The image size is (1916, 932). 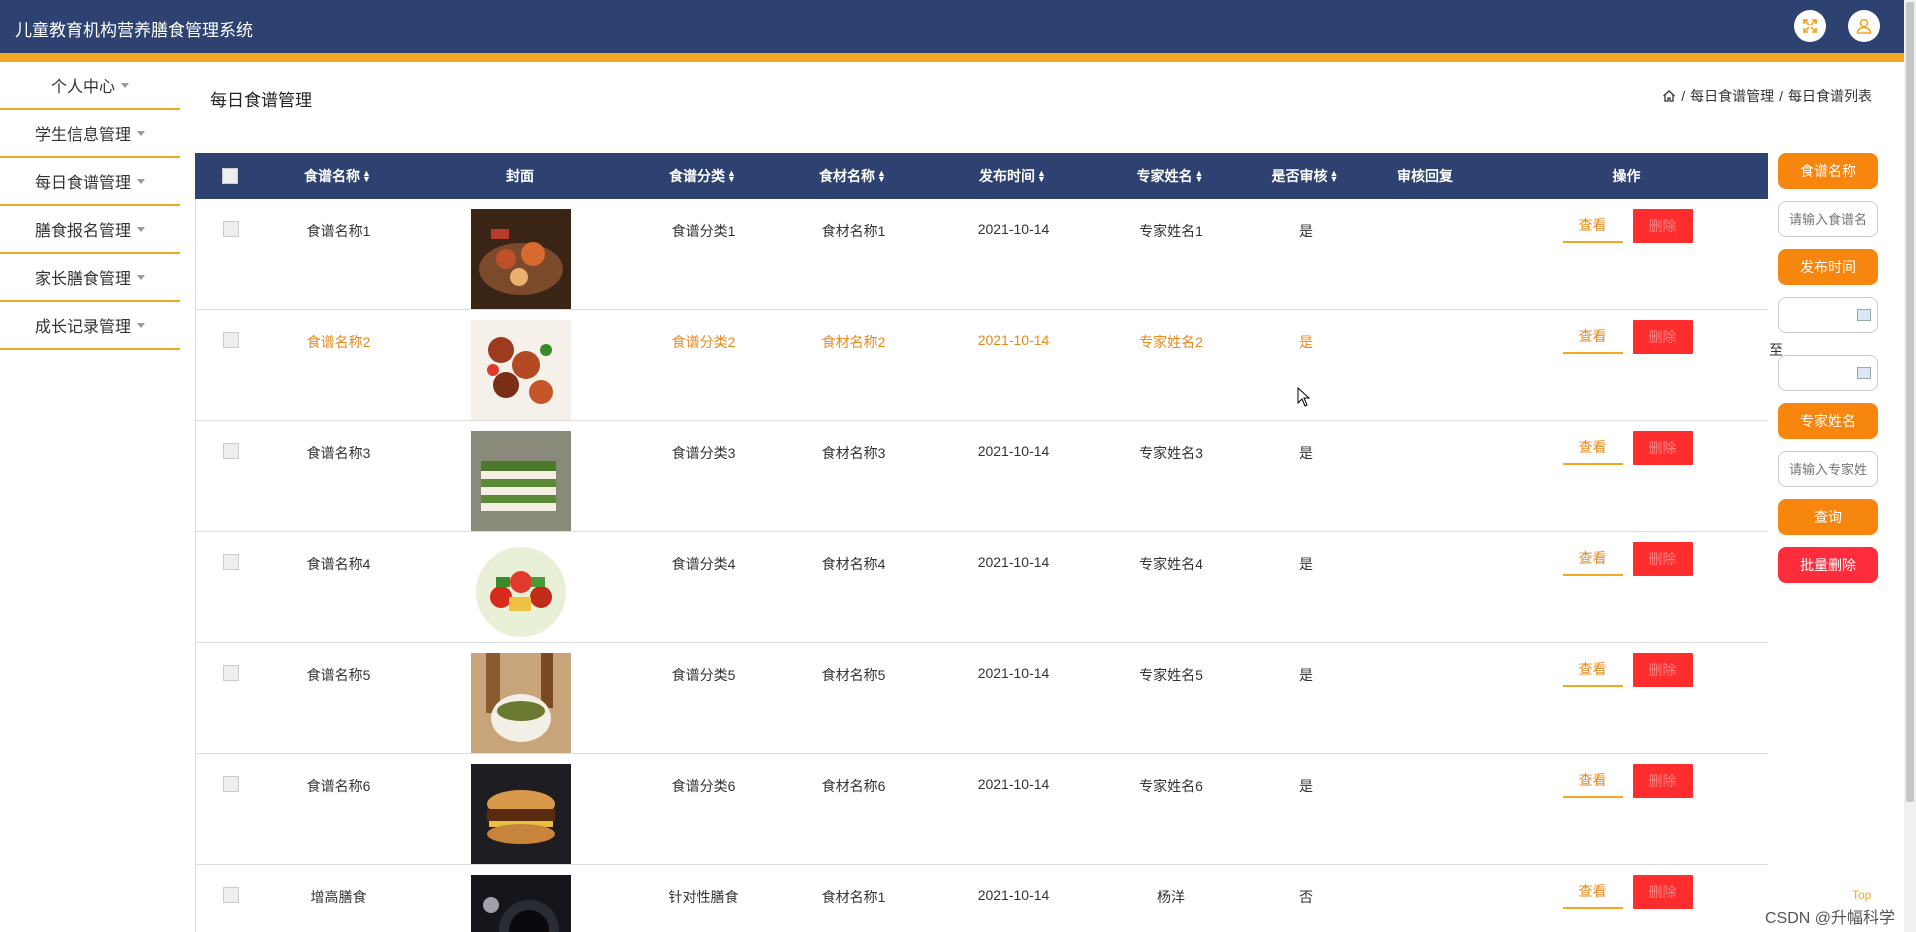 What do you see at coordinates (1306, 453) in the screenshot?
I see `cell-audited: 是` at bounding box center [1306, 453].